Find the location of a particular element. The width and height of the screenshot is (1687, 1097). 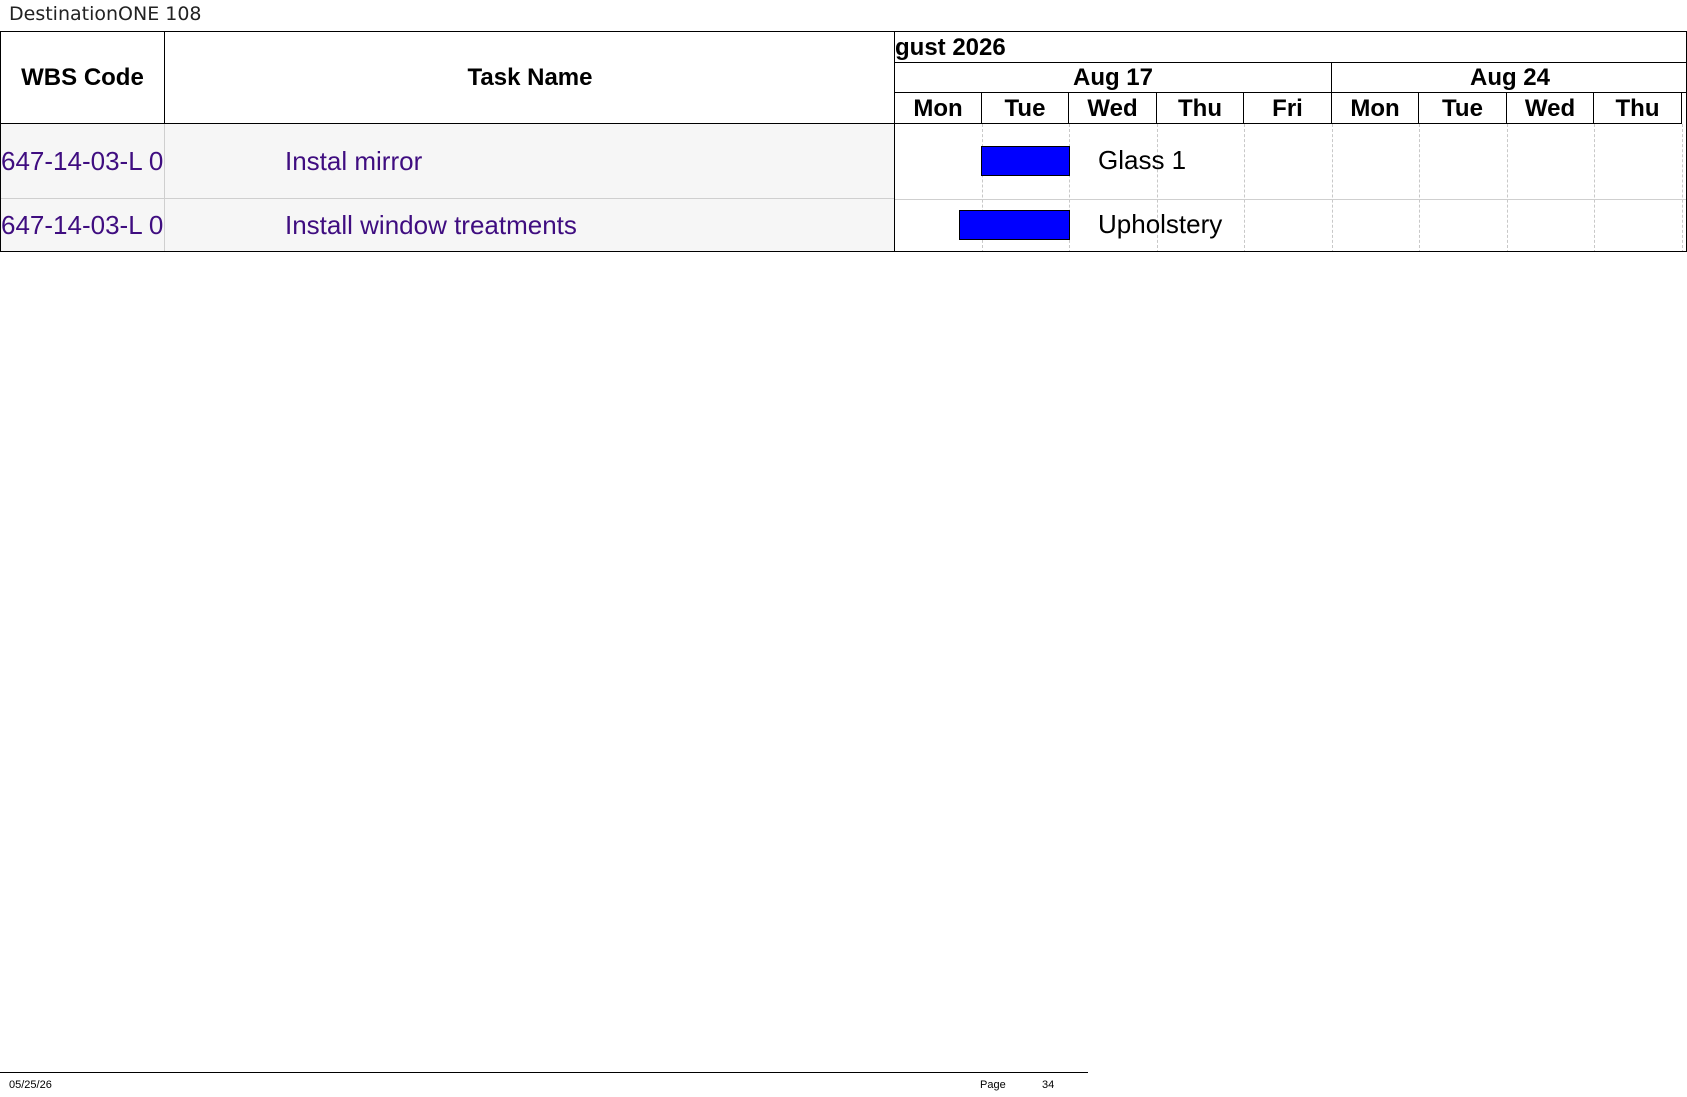

footer-page-label: Page is located at coordinates (993, 1085).